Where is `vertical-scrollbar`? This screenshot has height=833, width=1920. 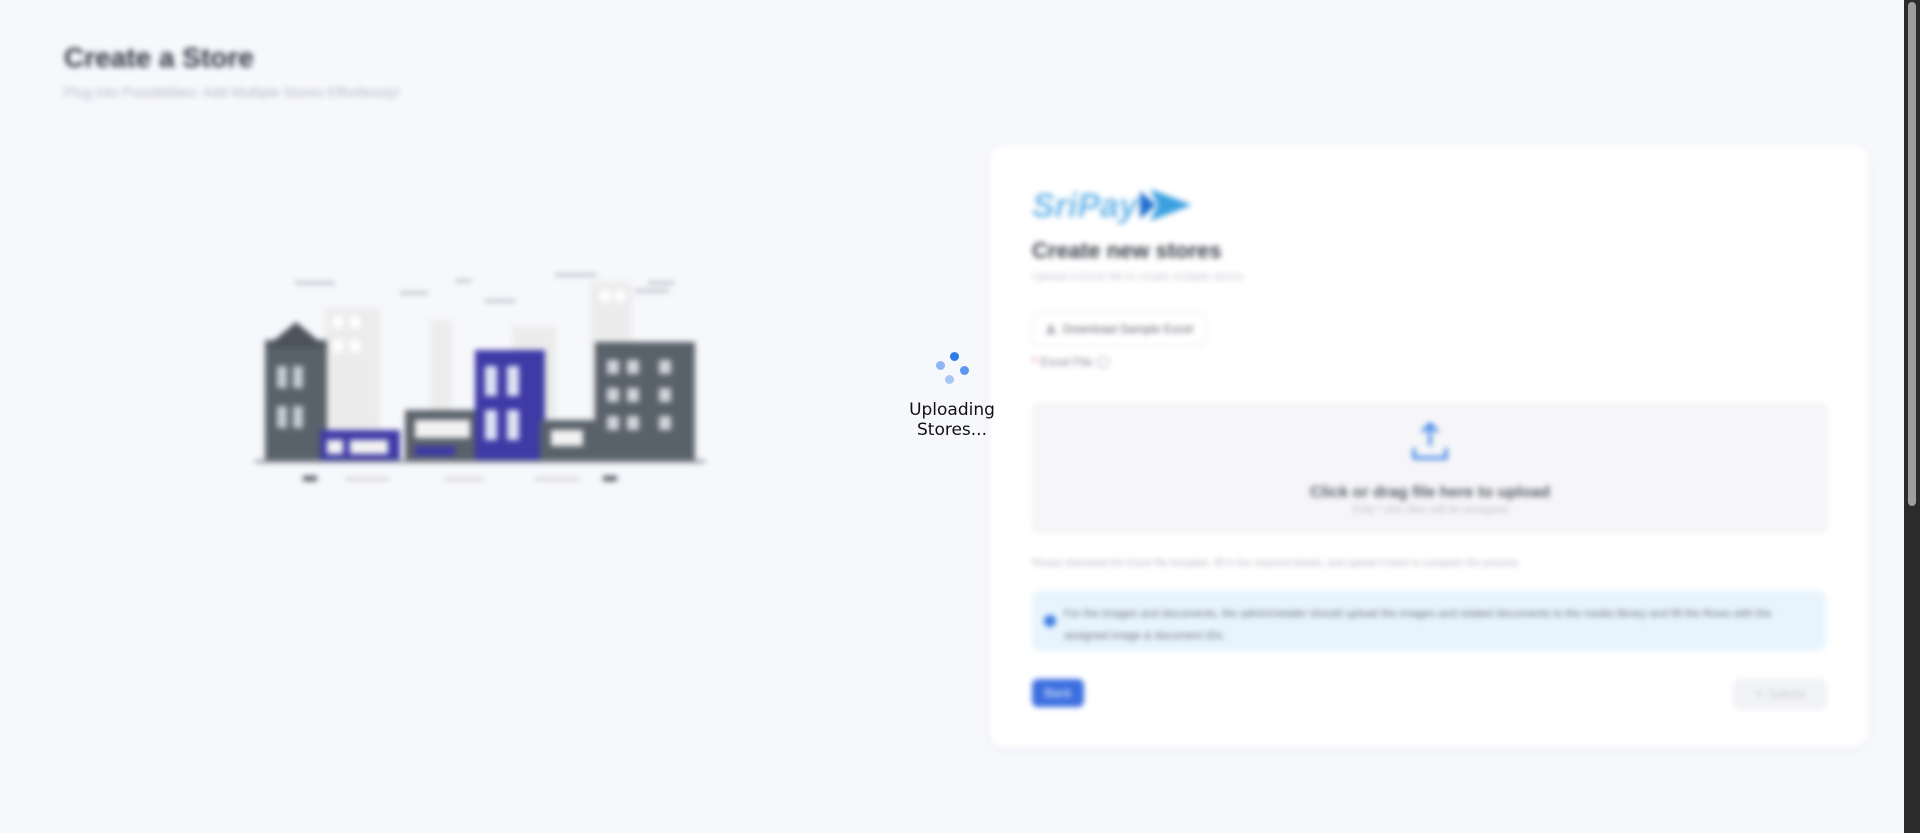
vertical-scrollbar is located at coordinates (1912, 416).